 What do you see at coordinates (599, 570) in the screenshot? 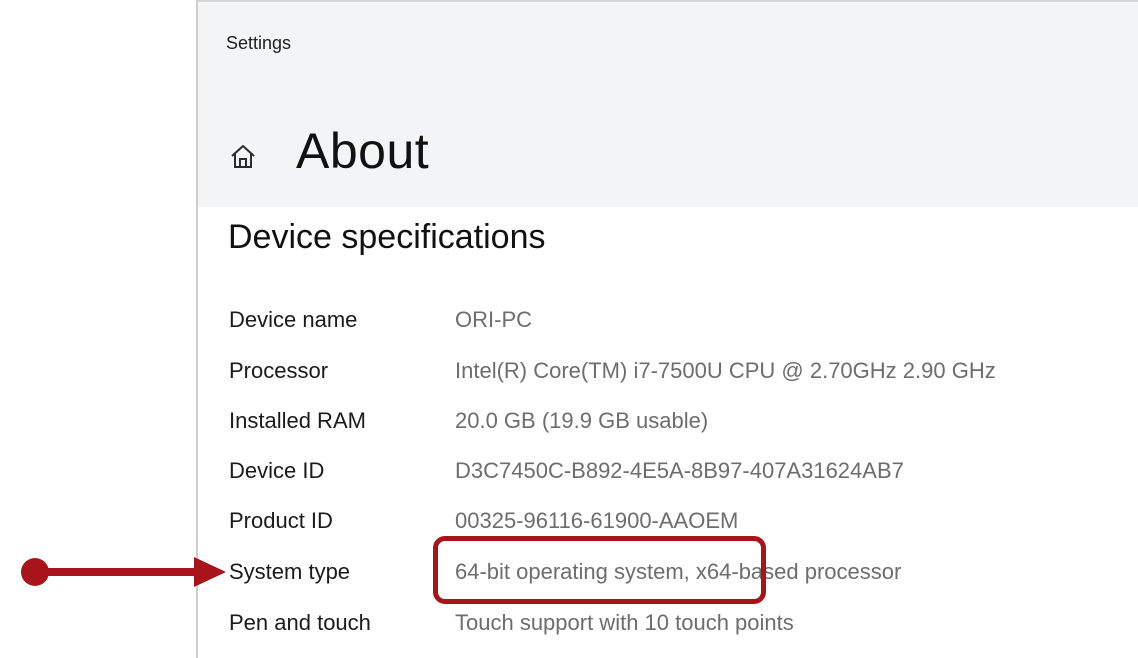
I see `highlight-box` at bounding box center [599, 570].